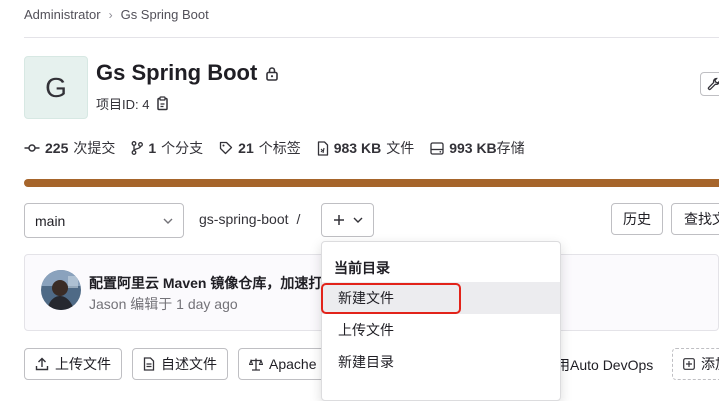  Describe the element at coordinates (182, 148) in the screenshot. I see `stat-branches-label: 个分支` at that location.